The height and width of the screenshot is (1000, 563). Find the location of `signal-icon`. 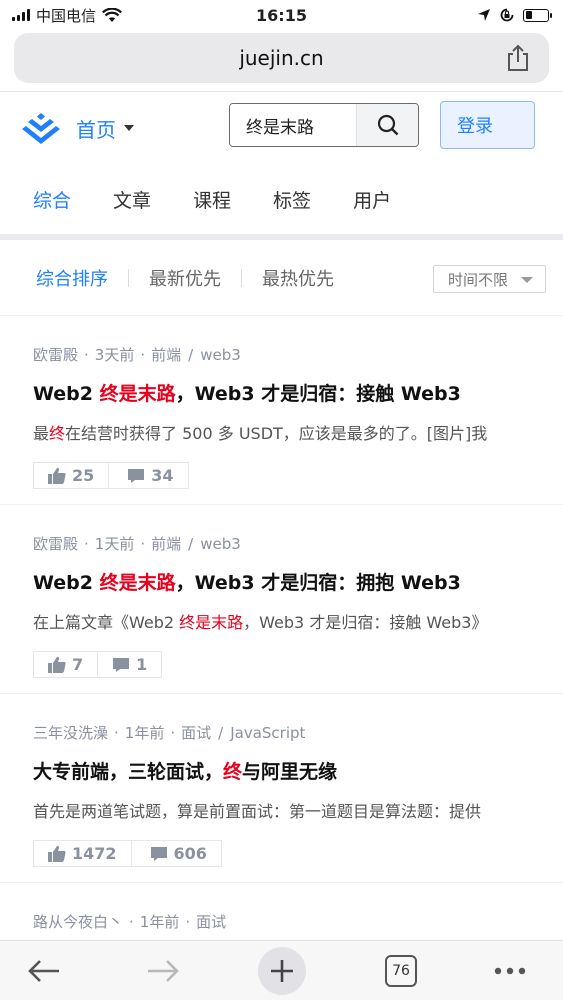

signal-icon is located at coordinates (21, 15).